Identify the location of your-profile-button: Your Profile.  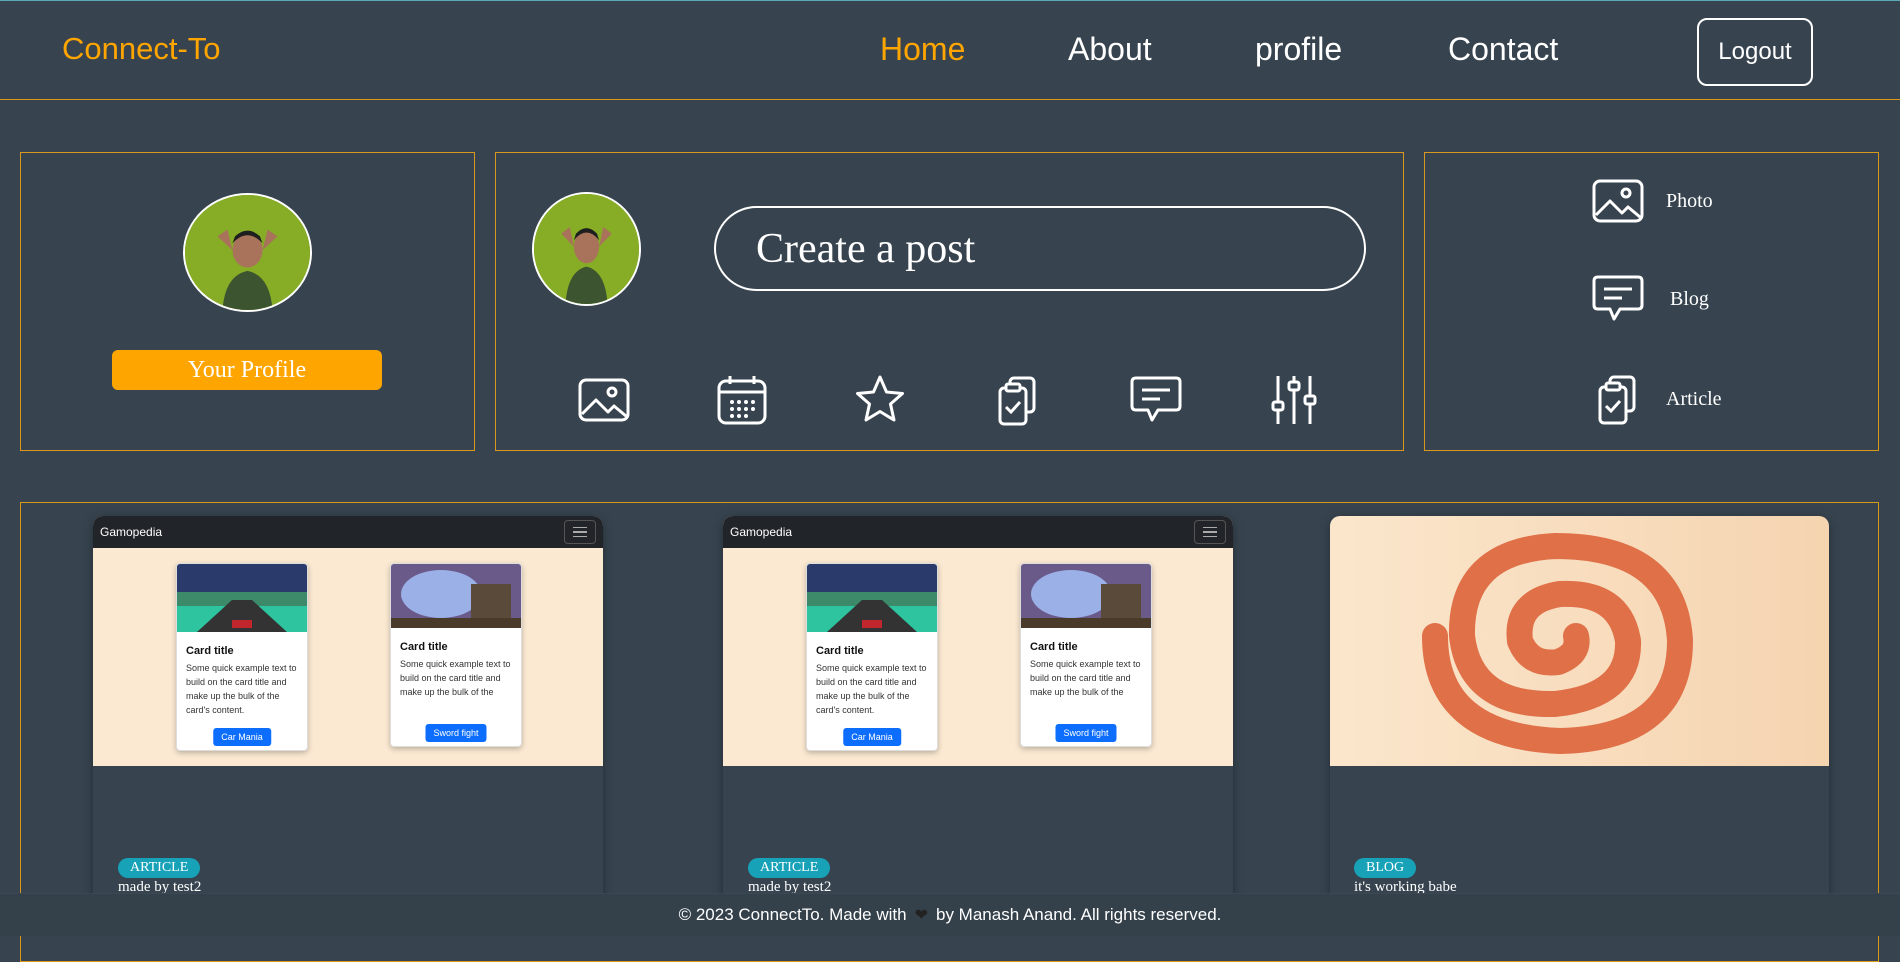
(247, 370).